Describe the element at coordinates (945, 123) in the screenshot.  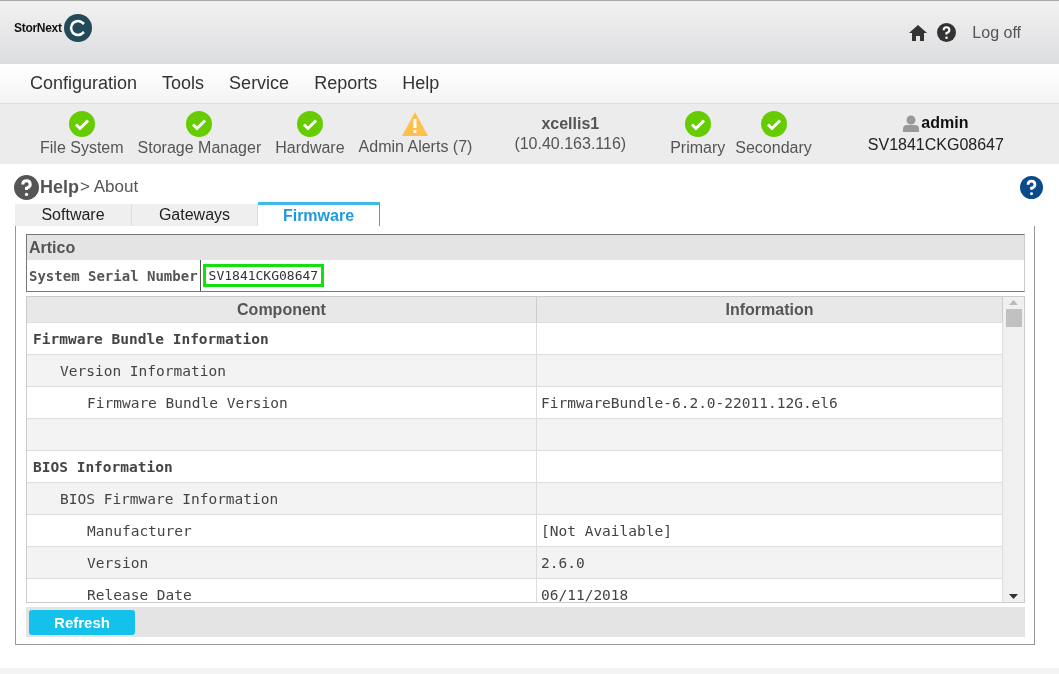
I see `user-name: admin` at that location.